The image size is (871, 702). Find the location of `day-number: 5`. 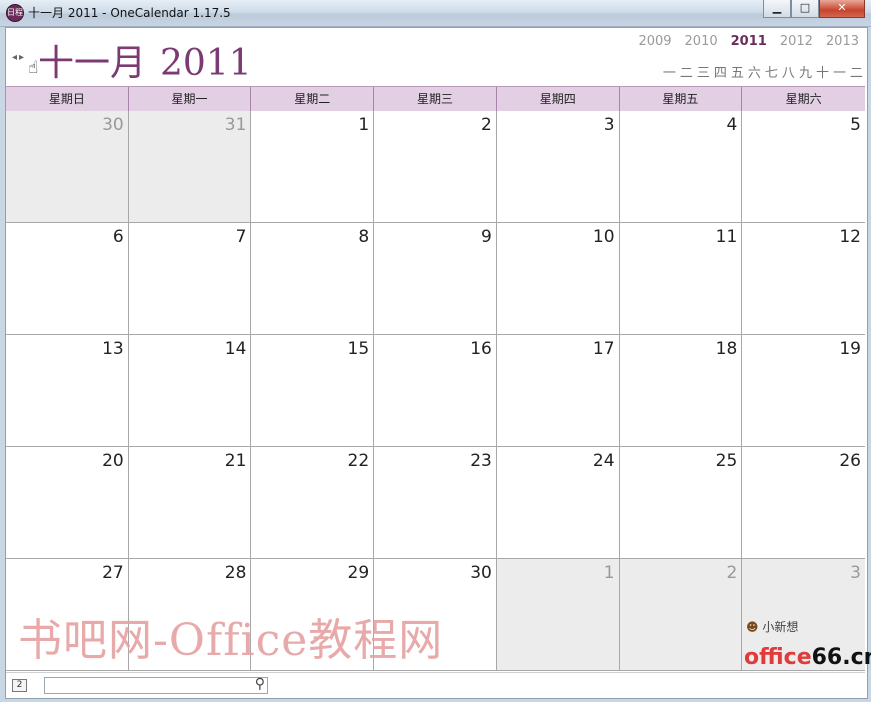

day-number: 5 is located at coordinates (855, 125).